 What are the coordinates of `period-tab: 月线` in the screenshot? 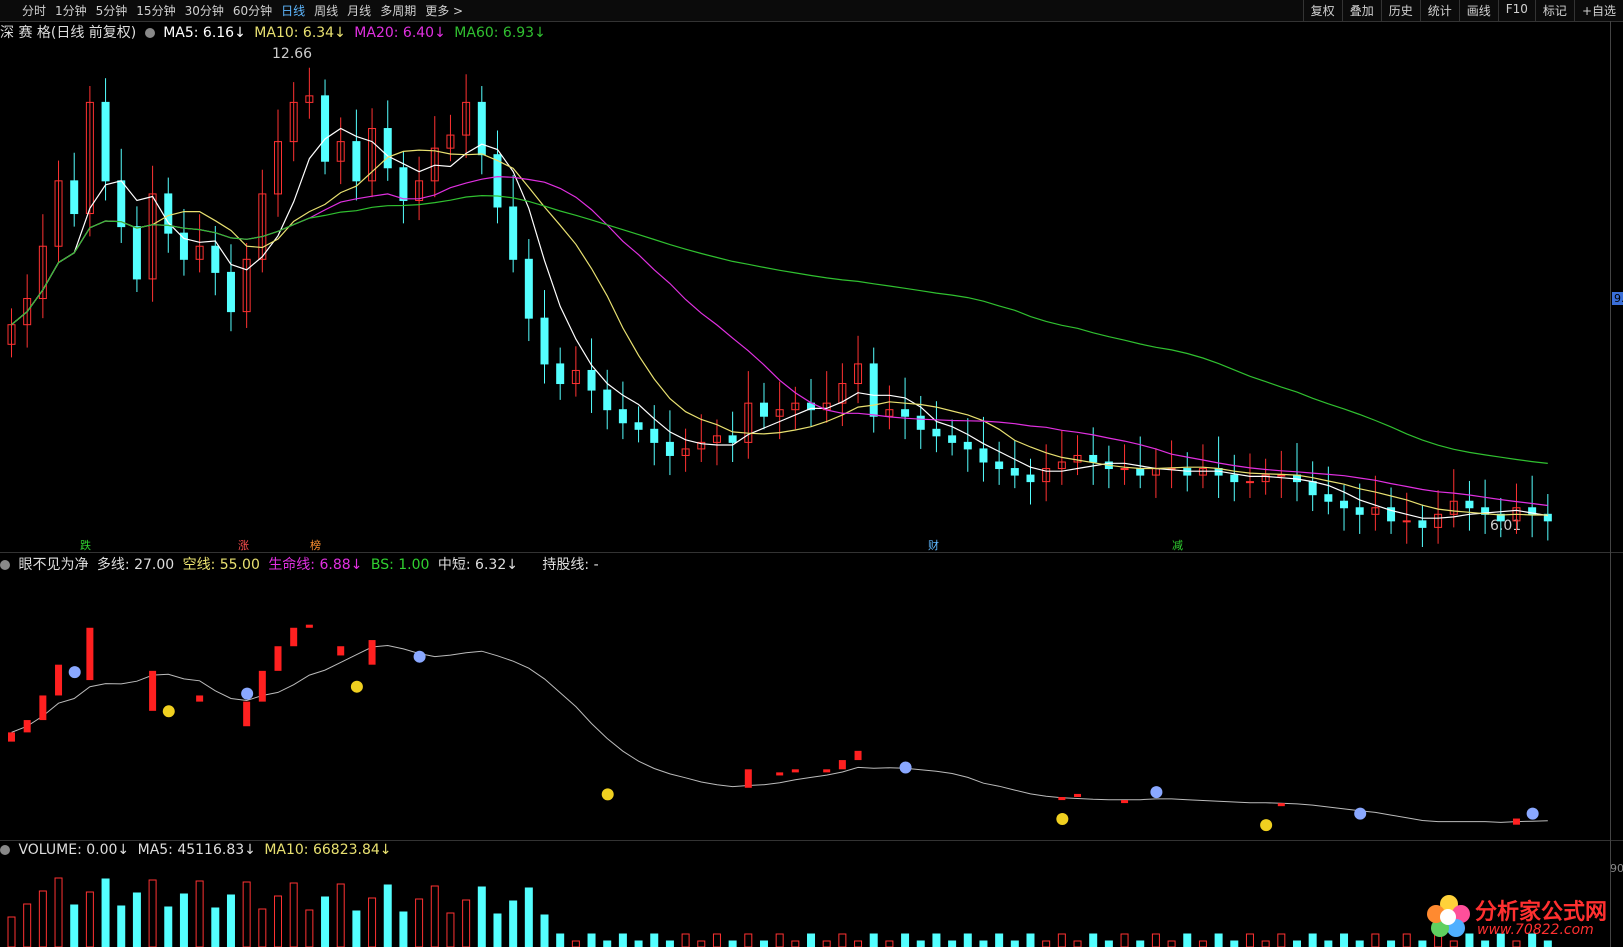 It's located at (359, 10).